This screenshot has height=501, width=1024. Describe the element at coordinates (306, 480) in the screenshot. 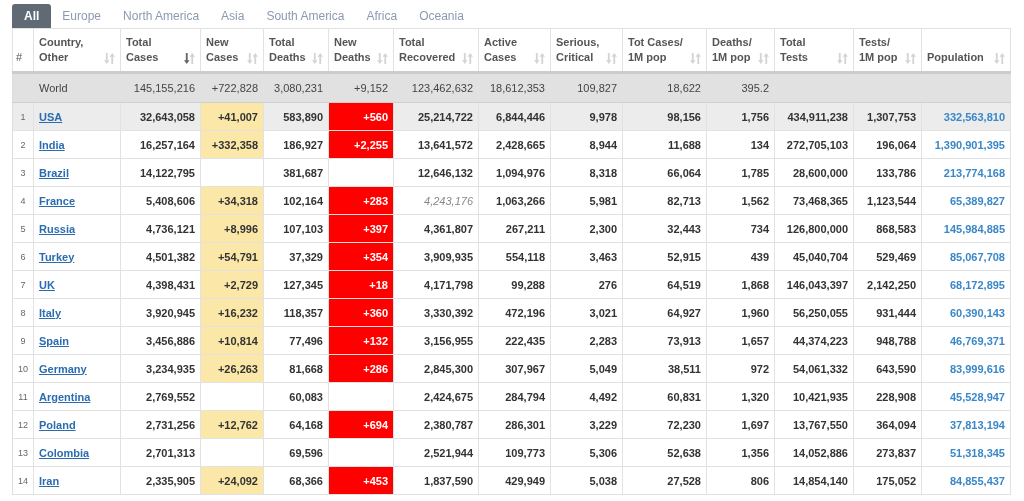

I see `table-cell: 68,366` at that location.